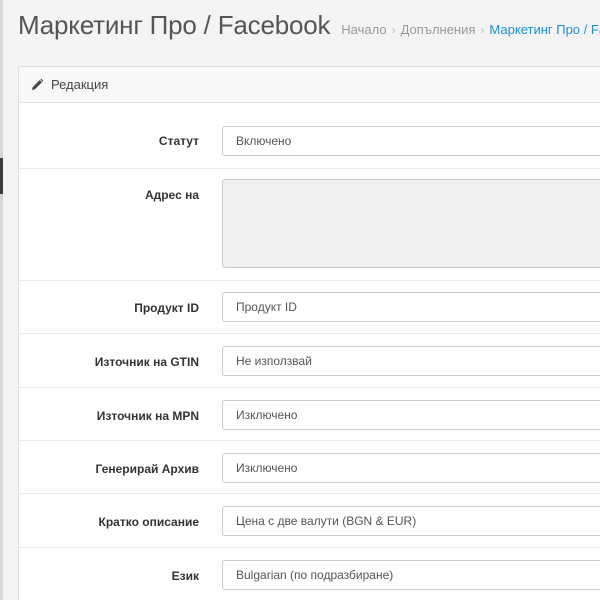 This screenshot has width=600, height=600. Describe the element at coordinates (411, 141) in the screenshot. I see `status-select: Включено` at that location.